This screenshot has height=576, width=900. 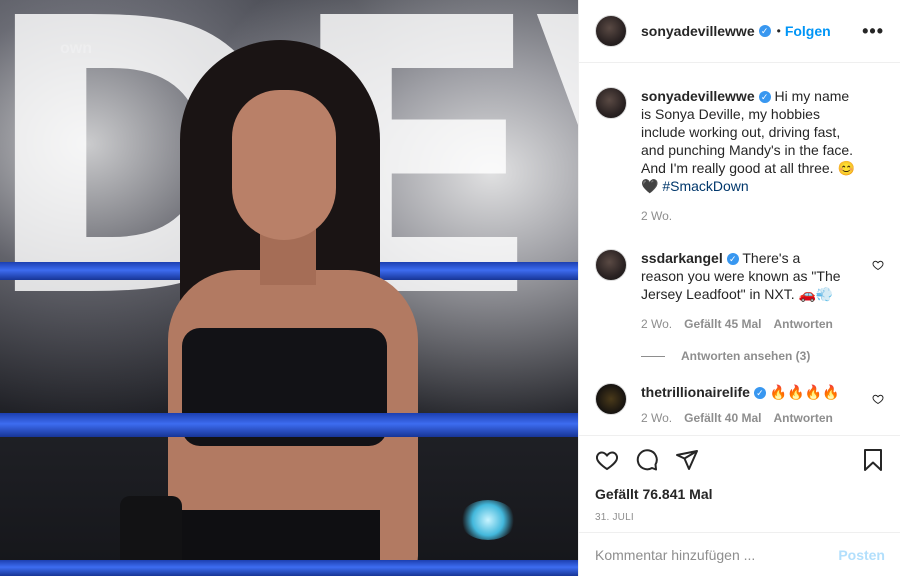 What do you see at coordinates (289, 425) in the screenshot?
I see `ring-rope-middle` at bounding box center [289, 425].